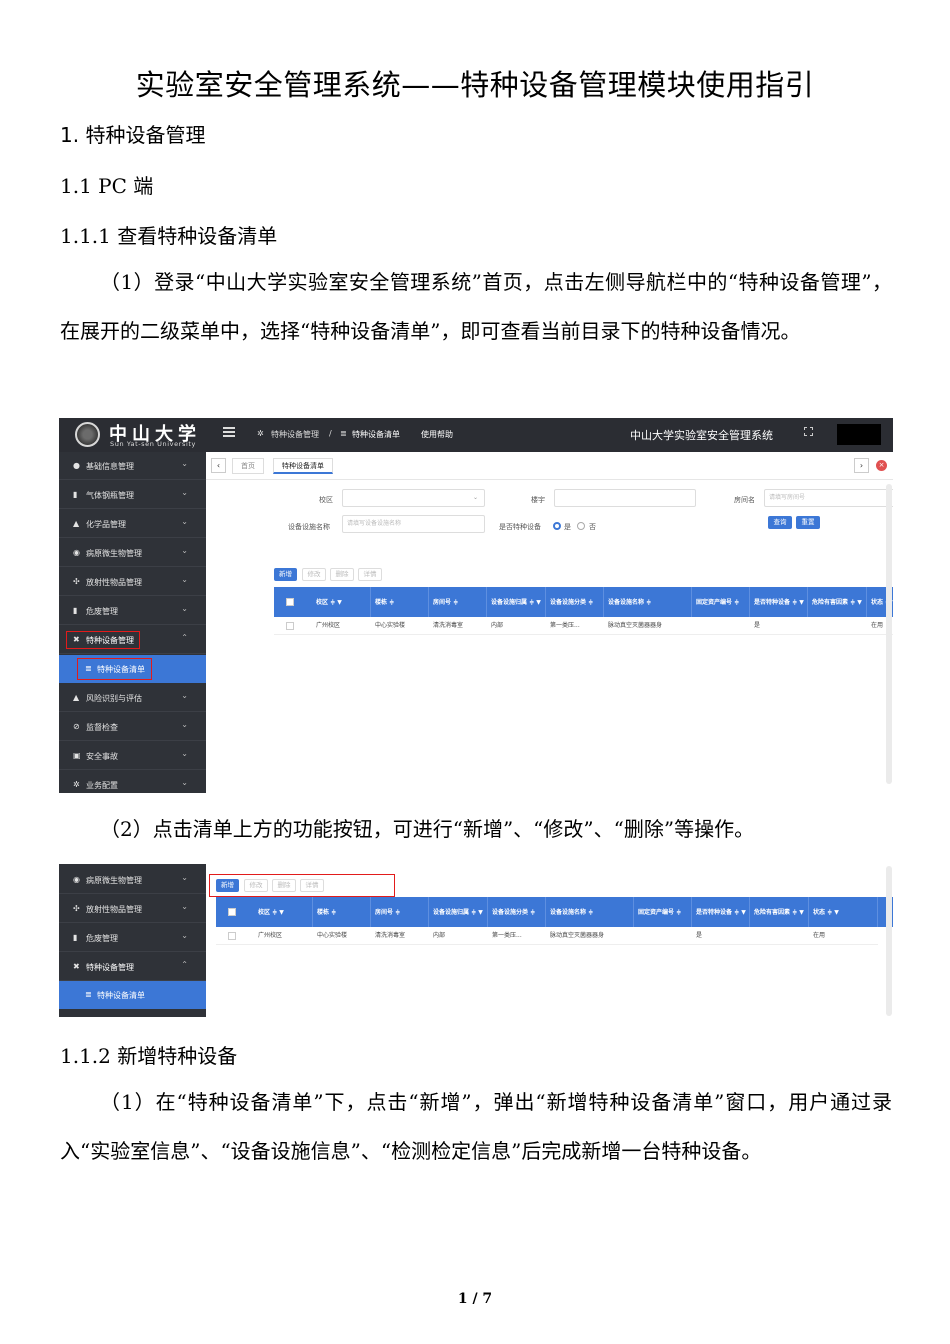  Describe the element at coordinates (861, 465) in the screenshot. I see `chevron-right-icon: ›` at that location.